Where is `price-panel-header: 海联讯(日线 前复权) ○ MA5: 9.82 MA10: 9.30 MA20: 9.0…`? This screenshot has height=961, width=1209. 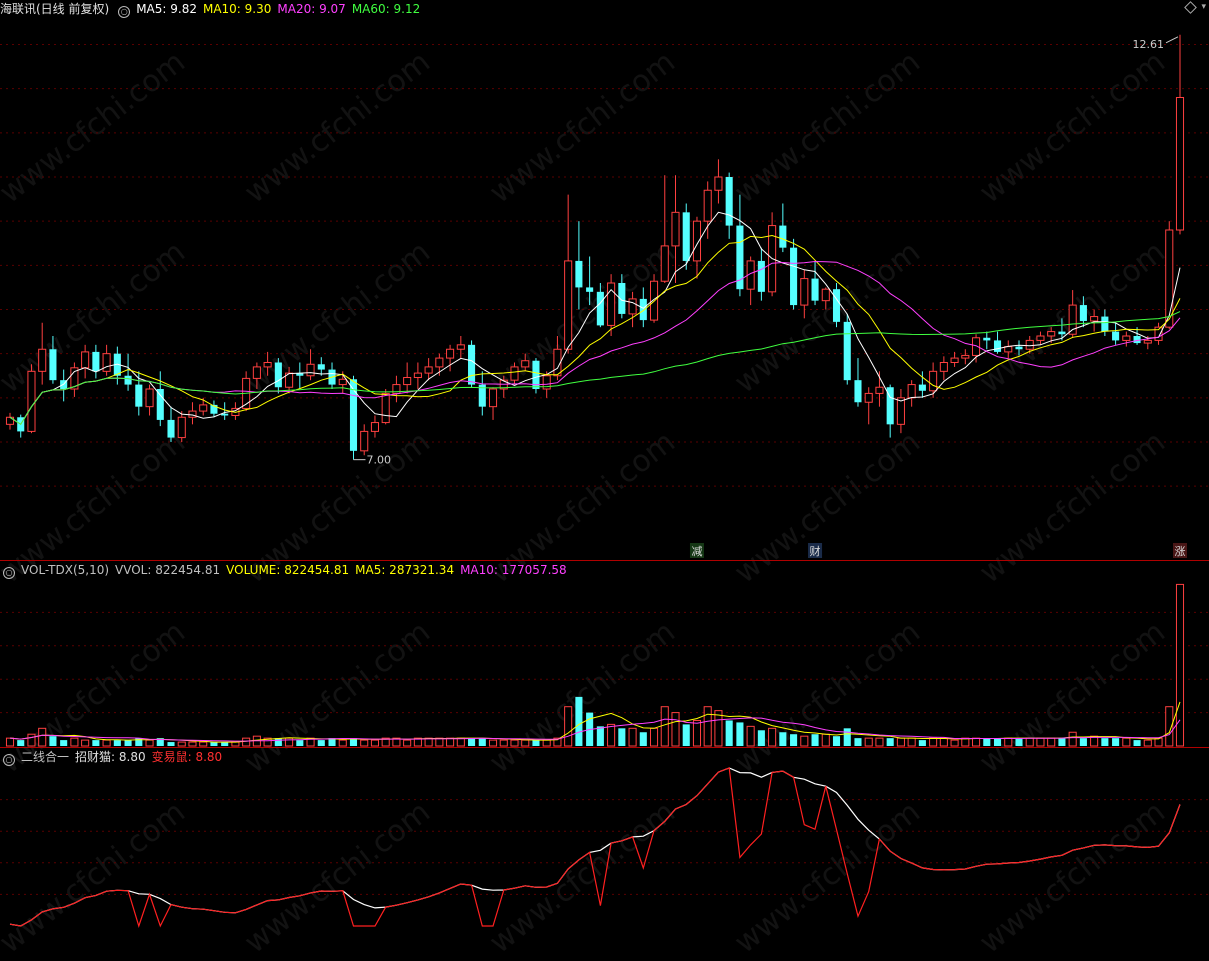
price-panel-header: 海联讯(日线 前复权) ○ MA5: 9.82 MA10: 9.30 MA20: 9.0… is located at coordinates (213, 9).